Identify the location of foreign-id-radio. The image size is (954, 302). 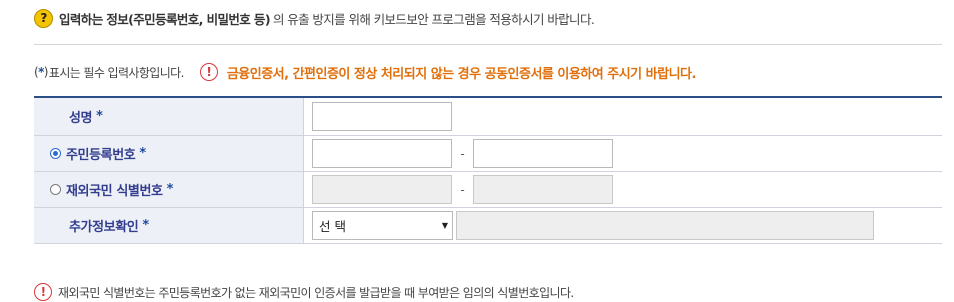
(55, 189).